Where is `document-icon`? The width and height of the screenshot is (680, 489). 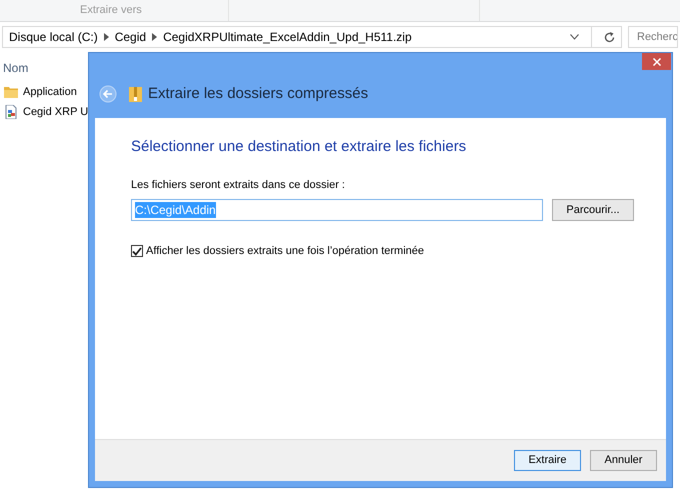 document-icon is located at coordinates (11, 112).